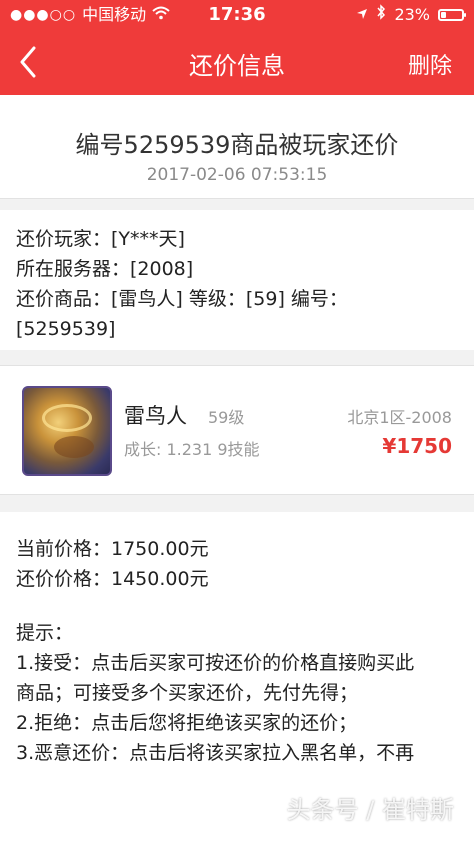  Describe the element at coordinates (443, 15) in the screenshot. I see `battery-level` at that location.